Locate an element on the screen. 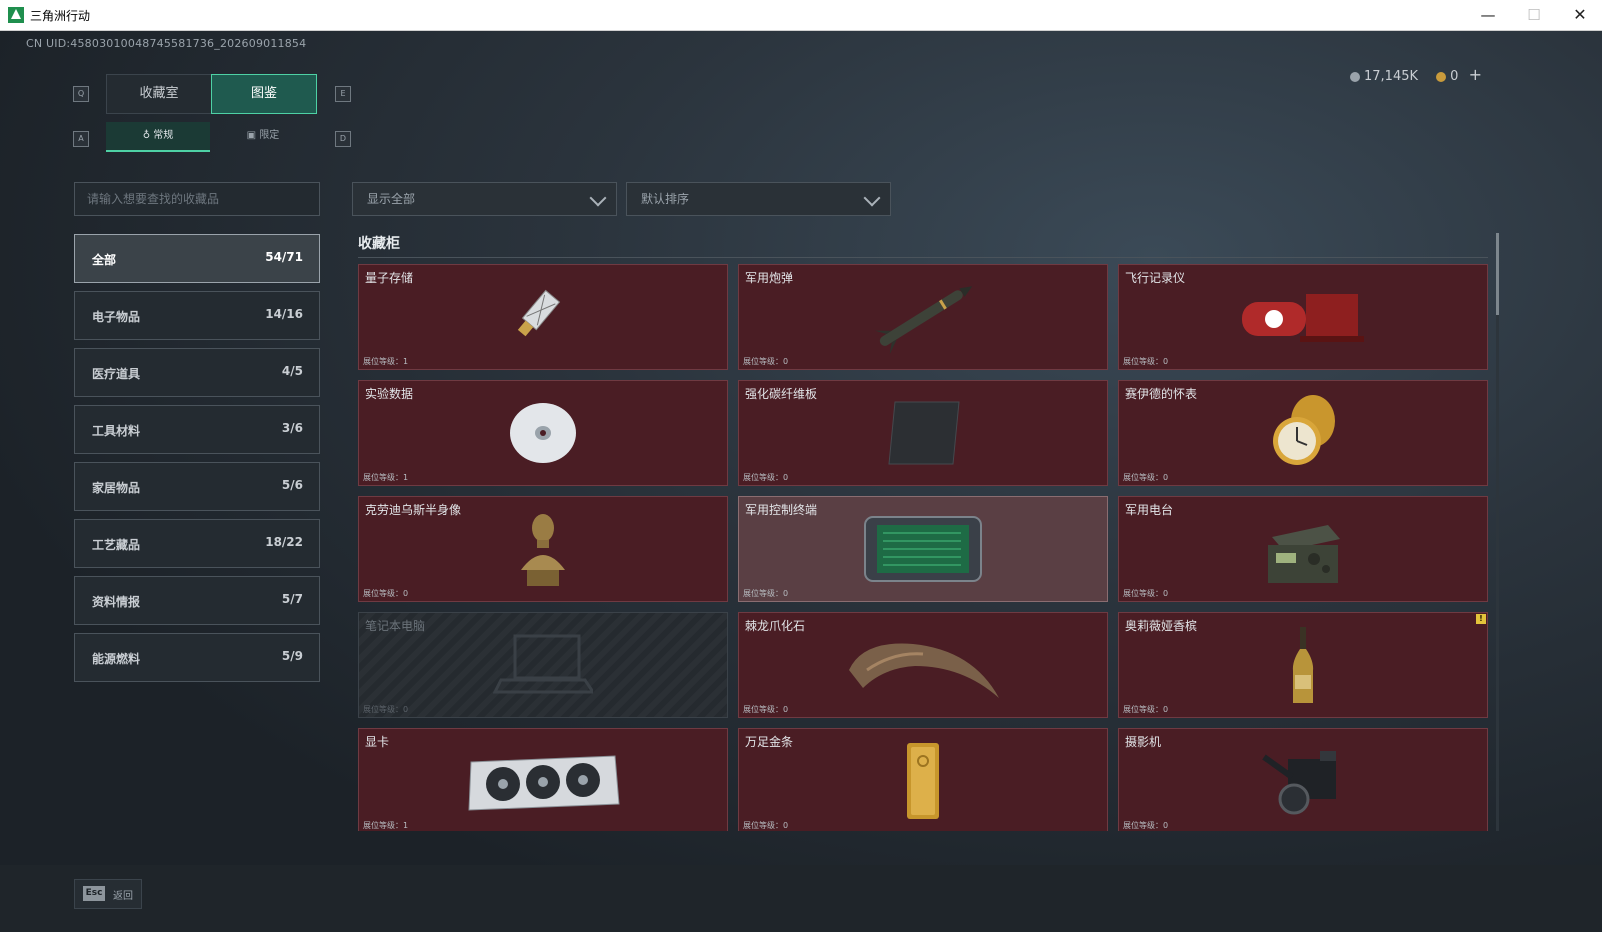  item-card: 军用炮弹 展位等级：0 is located at coordinates (923, 317).